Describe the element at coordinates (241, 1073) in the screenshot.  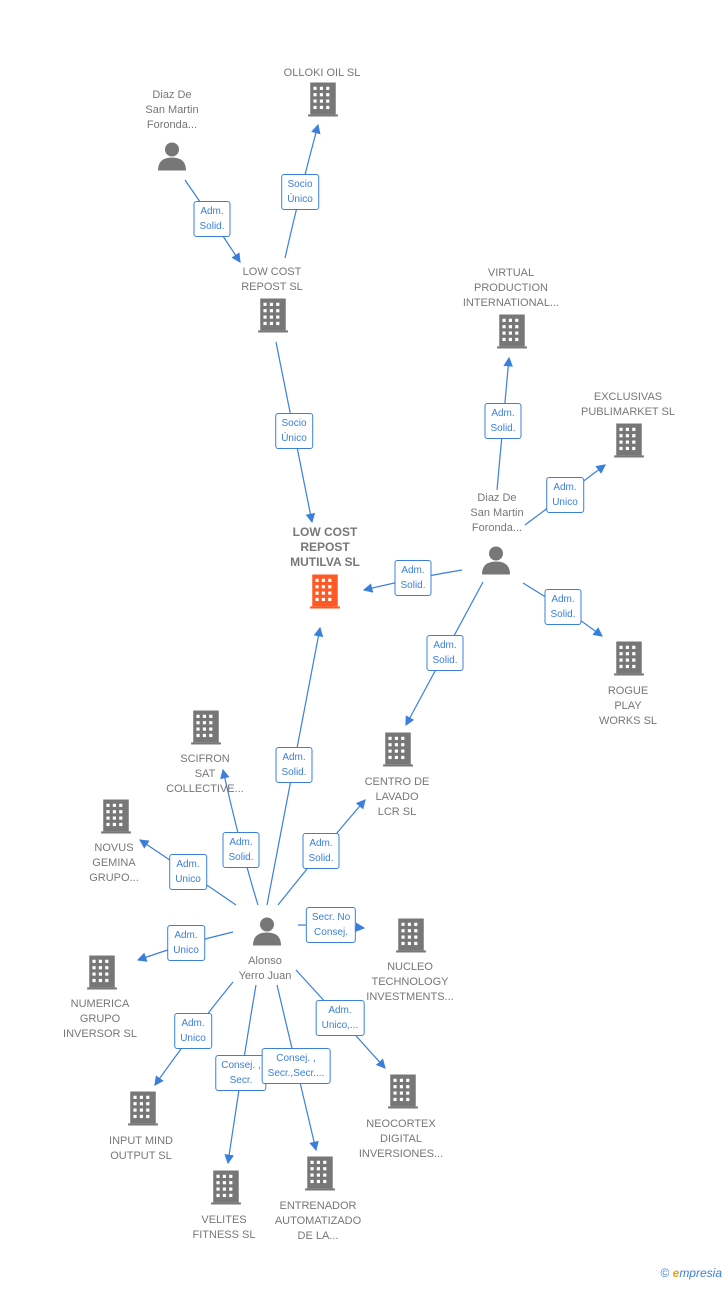
I see `edge-label: Consej. , Secr.` at that location.